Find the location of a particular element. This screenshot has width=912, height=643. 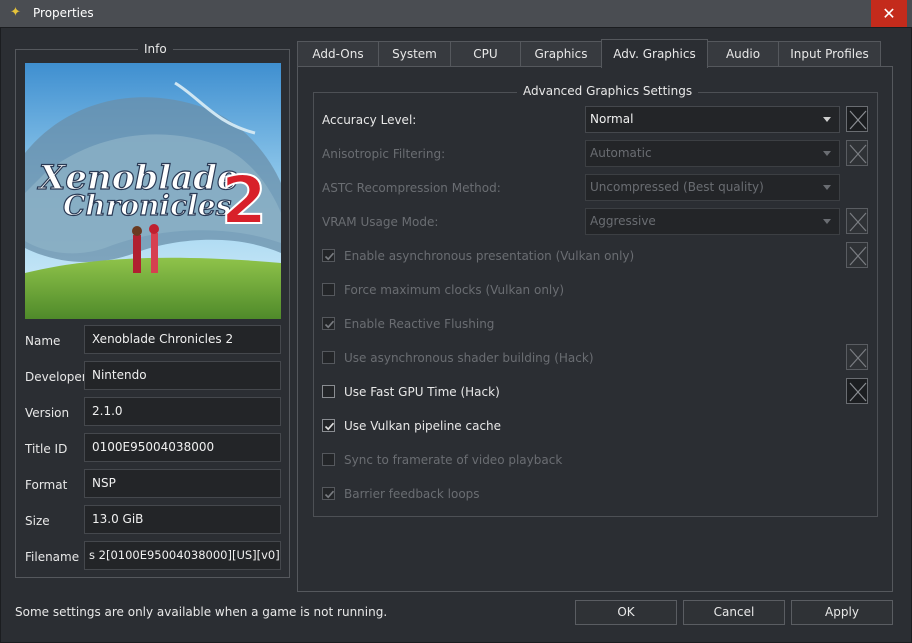

vram-usage-mode-reset-button is located at coordinates (857, 221).